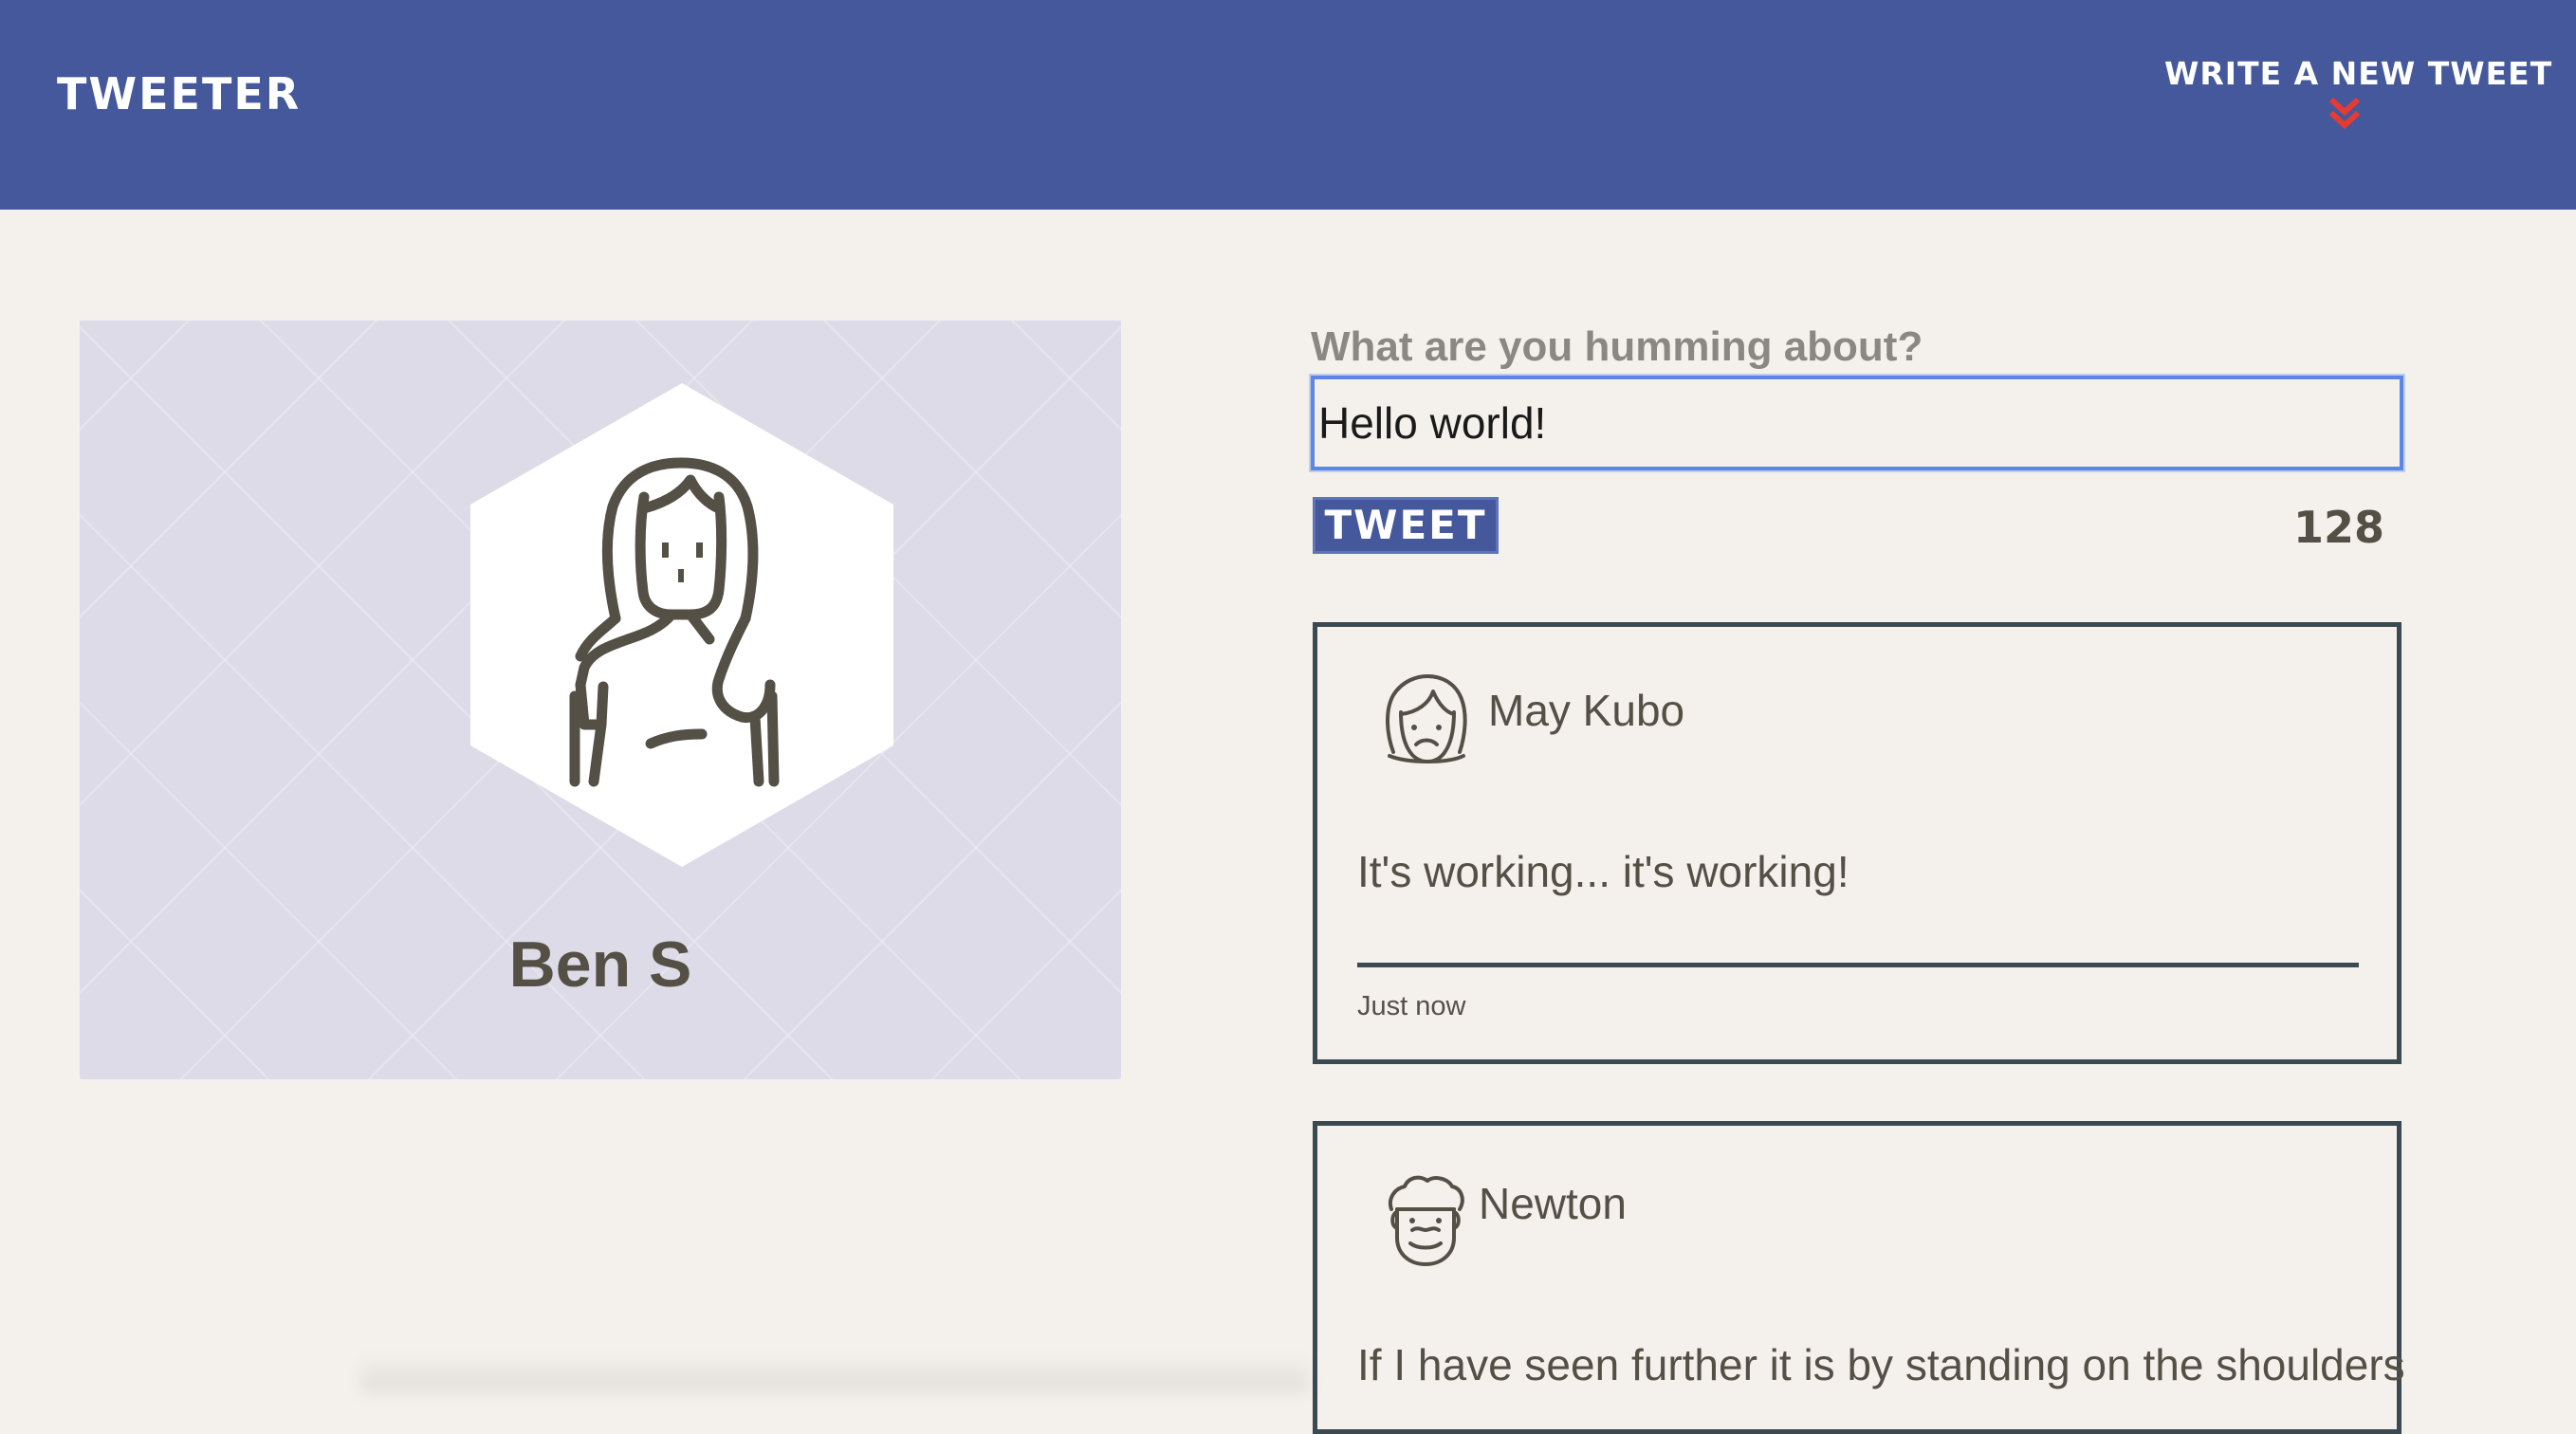 This screenshot has height=1434, width=2576. I want to click on frowning-woman-avatar-icon, so click(1426, 718).